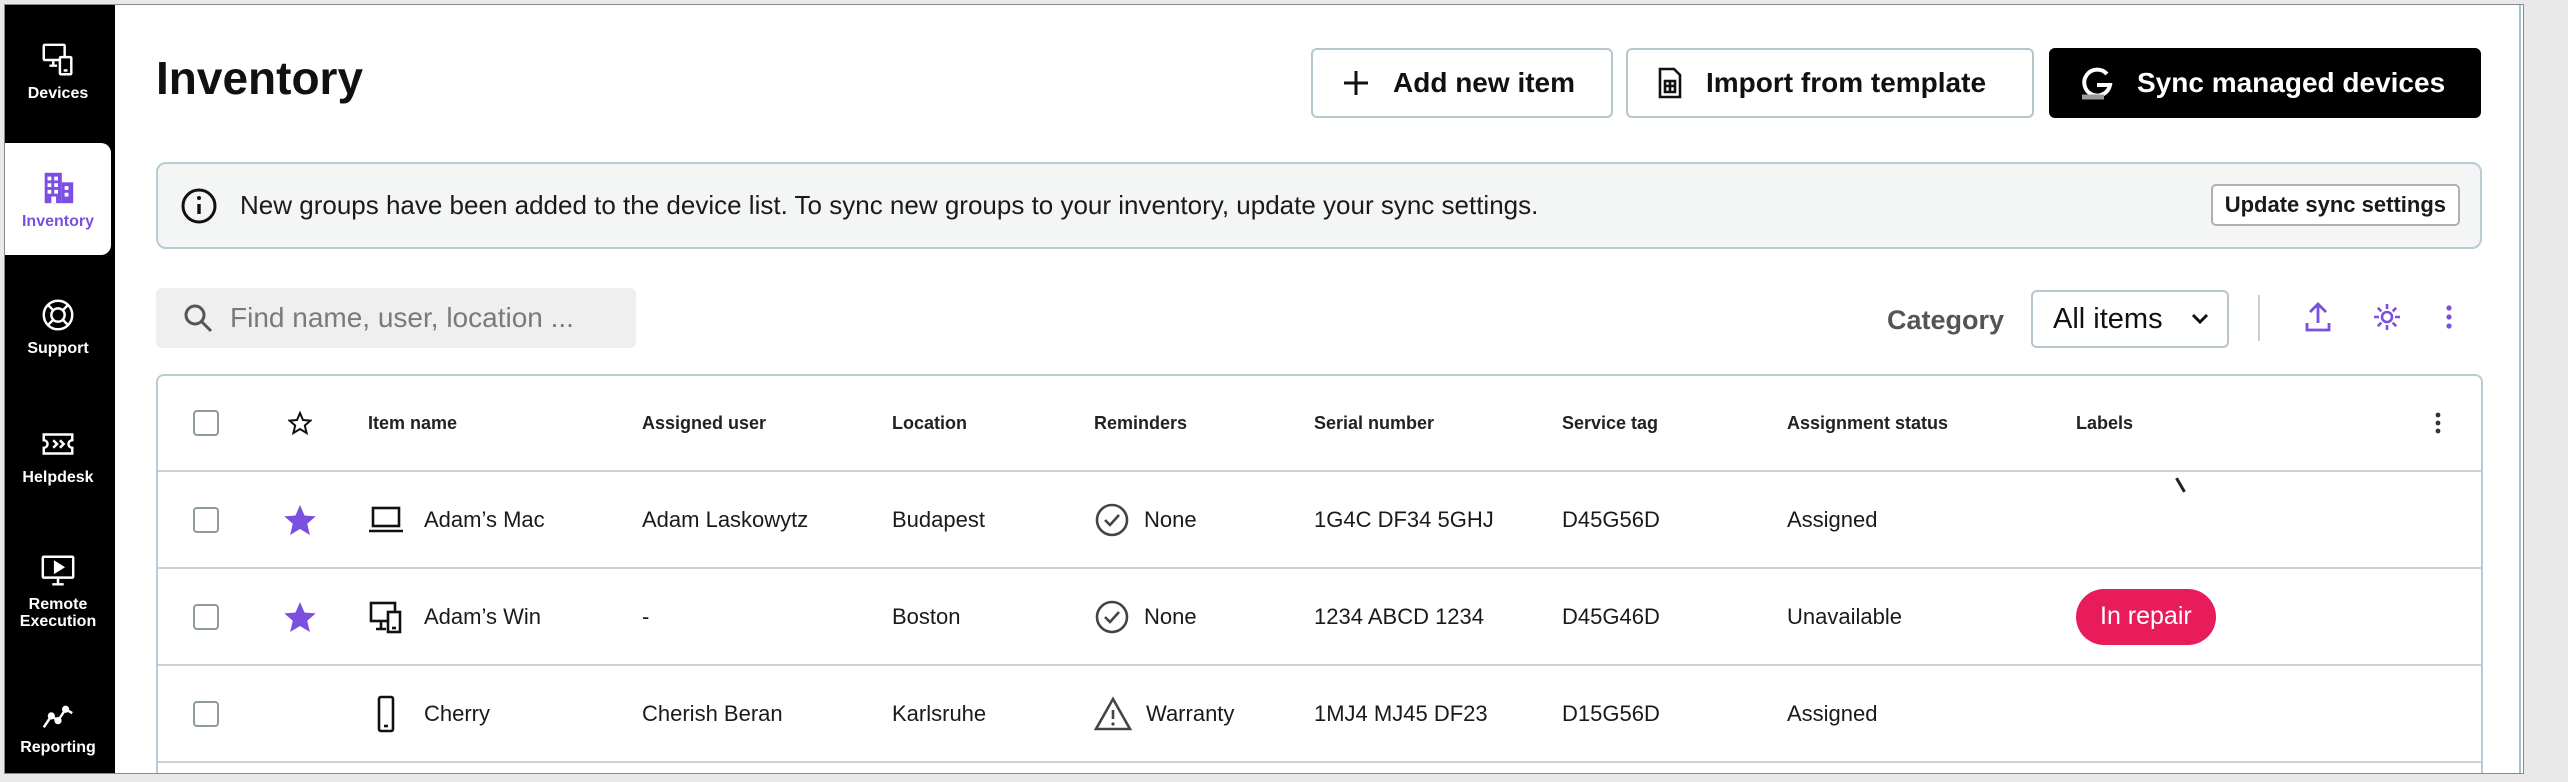 The width and height of the screenshot is (2568, 782). What do you see at coordinates (1611, 519) in the screenshot?
I see `service-tag: D45G56D` at bounding box center [1611, 519].